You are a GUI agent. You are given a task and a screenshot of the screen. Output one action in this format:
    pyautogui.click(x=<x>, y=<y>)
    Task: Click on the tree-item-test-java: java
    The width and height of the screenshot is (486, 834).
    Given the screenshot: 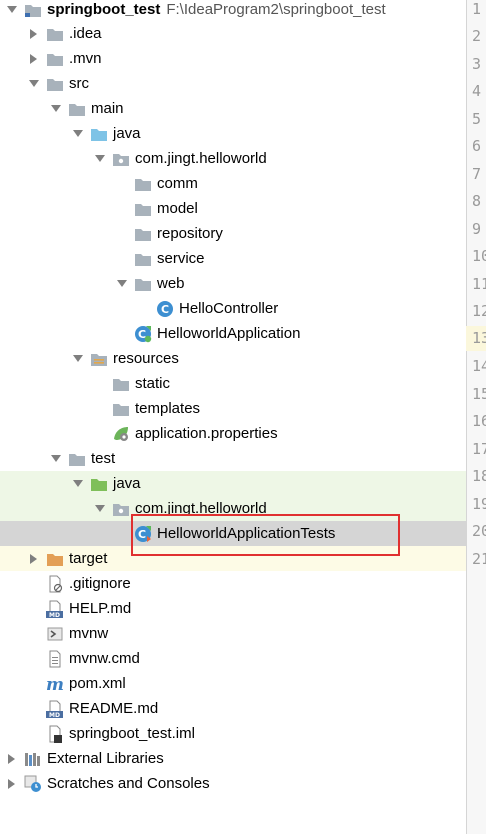 What is the action you would take?
    pyautogui.click(x=233, y=483)
    